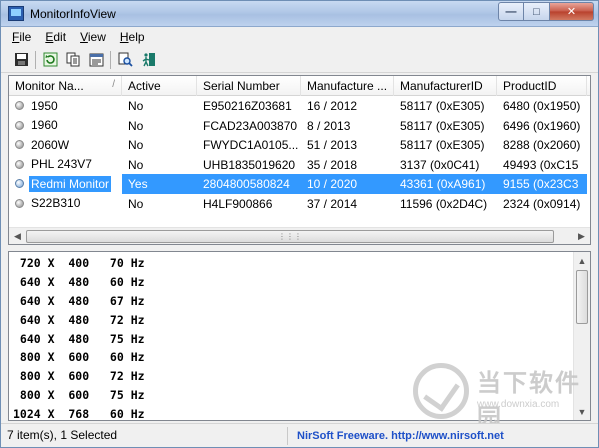 The height and width of the screenshot is (448, 599). I want to click on cell-product-id: 8288 (0x2060), so click(542, 145).